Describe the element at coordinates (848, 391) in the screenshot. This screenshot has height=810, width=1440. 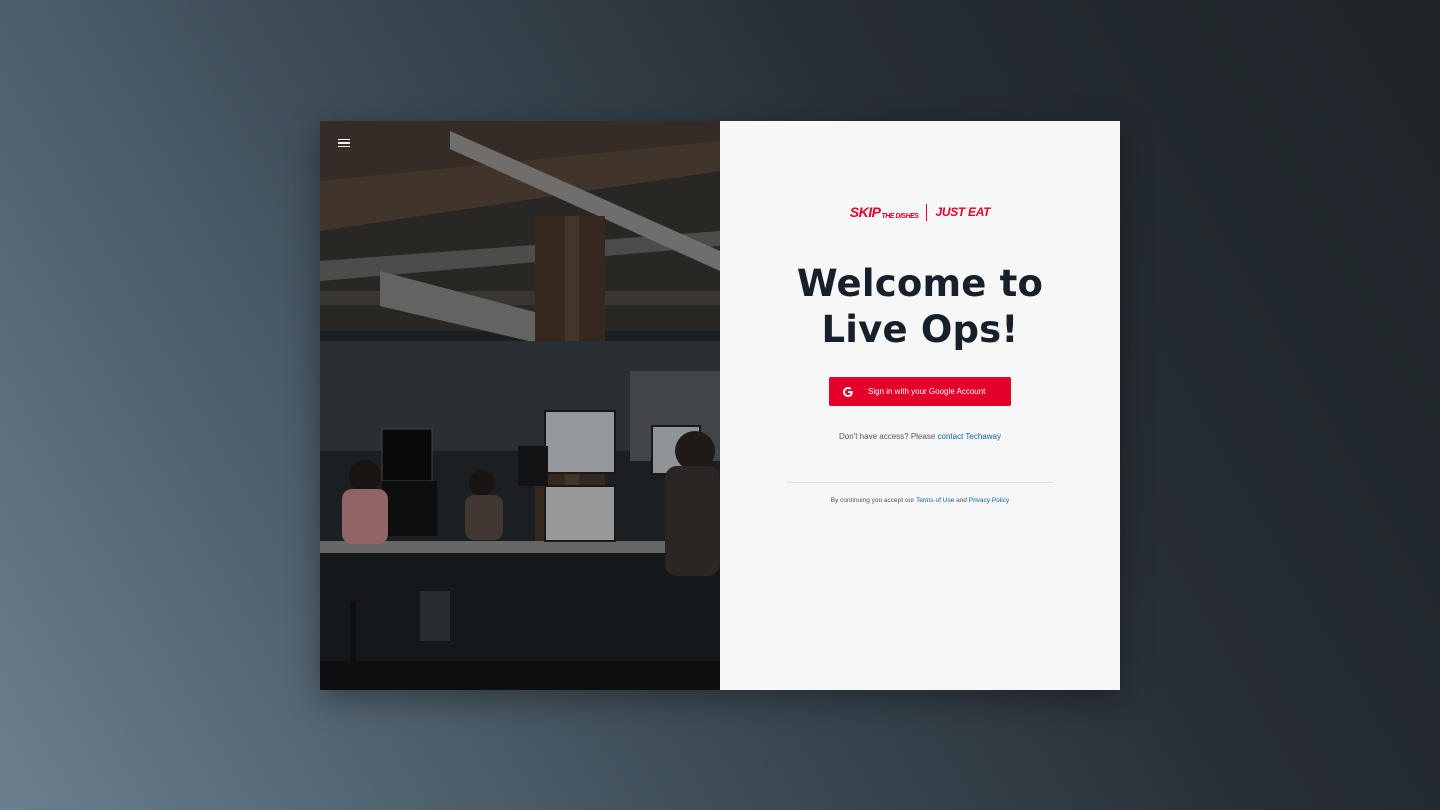
I see `google-g-icon` at that location.